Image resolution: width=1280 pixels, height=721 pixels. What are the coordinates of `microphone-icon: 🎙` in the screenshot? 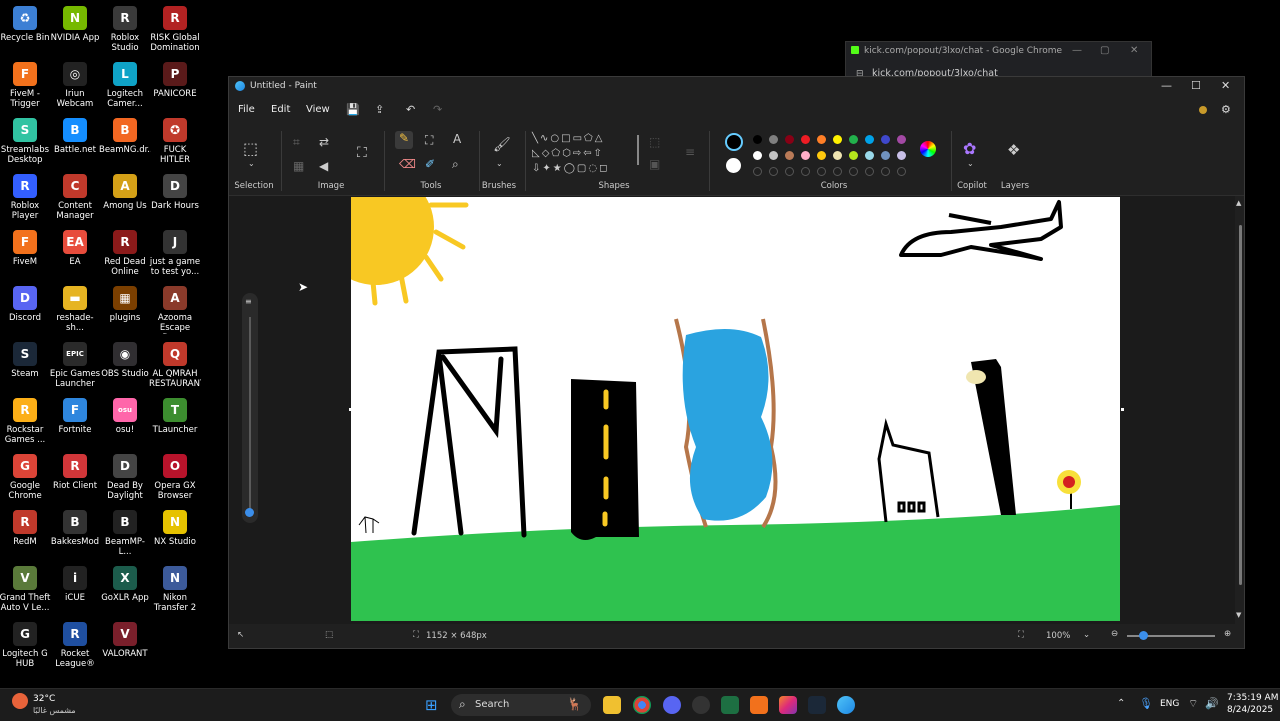 It's located at (1146, 703).